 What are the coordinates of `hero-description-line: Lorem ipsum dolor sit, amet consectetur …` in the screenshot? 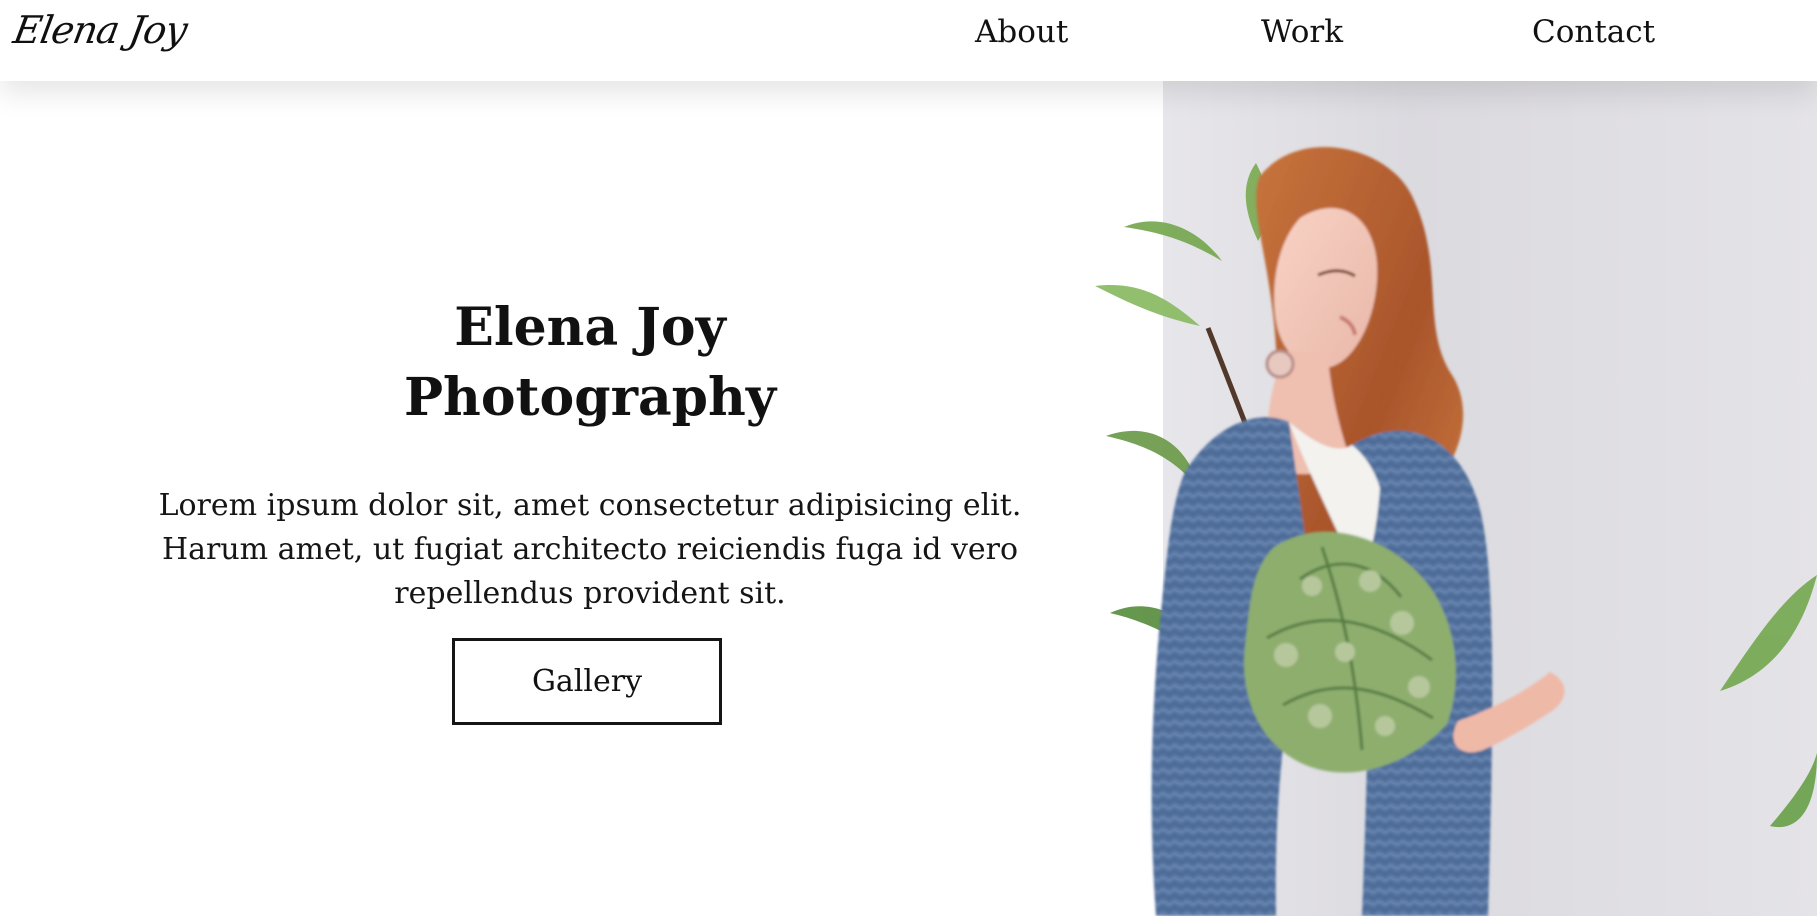 It's located at (590, 505).